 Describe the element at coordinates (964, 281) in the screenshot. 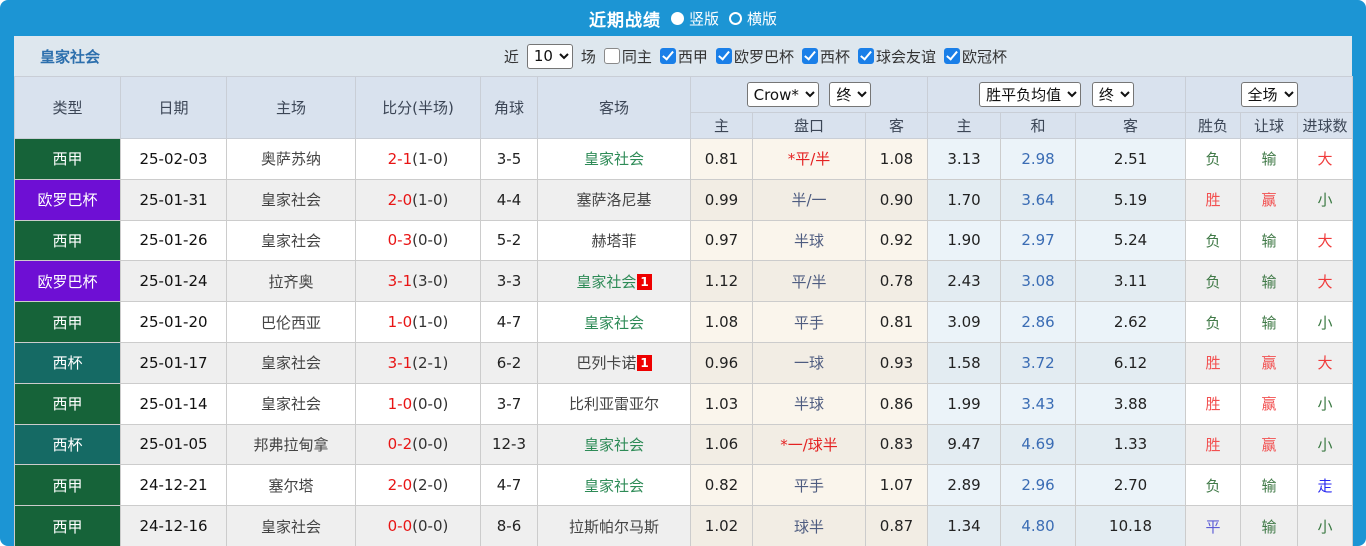

I see `avg-home-cell: 2.43` at that location.